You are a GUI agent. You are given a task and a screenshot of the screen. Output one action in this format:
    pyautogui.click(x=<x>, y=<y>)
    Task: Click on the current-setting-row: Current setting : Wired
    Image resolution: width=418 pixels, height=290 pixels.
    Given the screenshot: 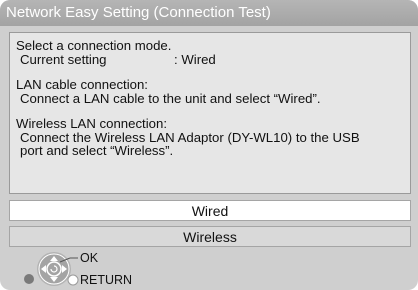 What is the action you would take?
    pyautogui.click(x=210, y=59)
    